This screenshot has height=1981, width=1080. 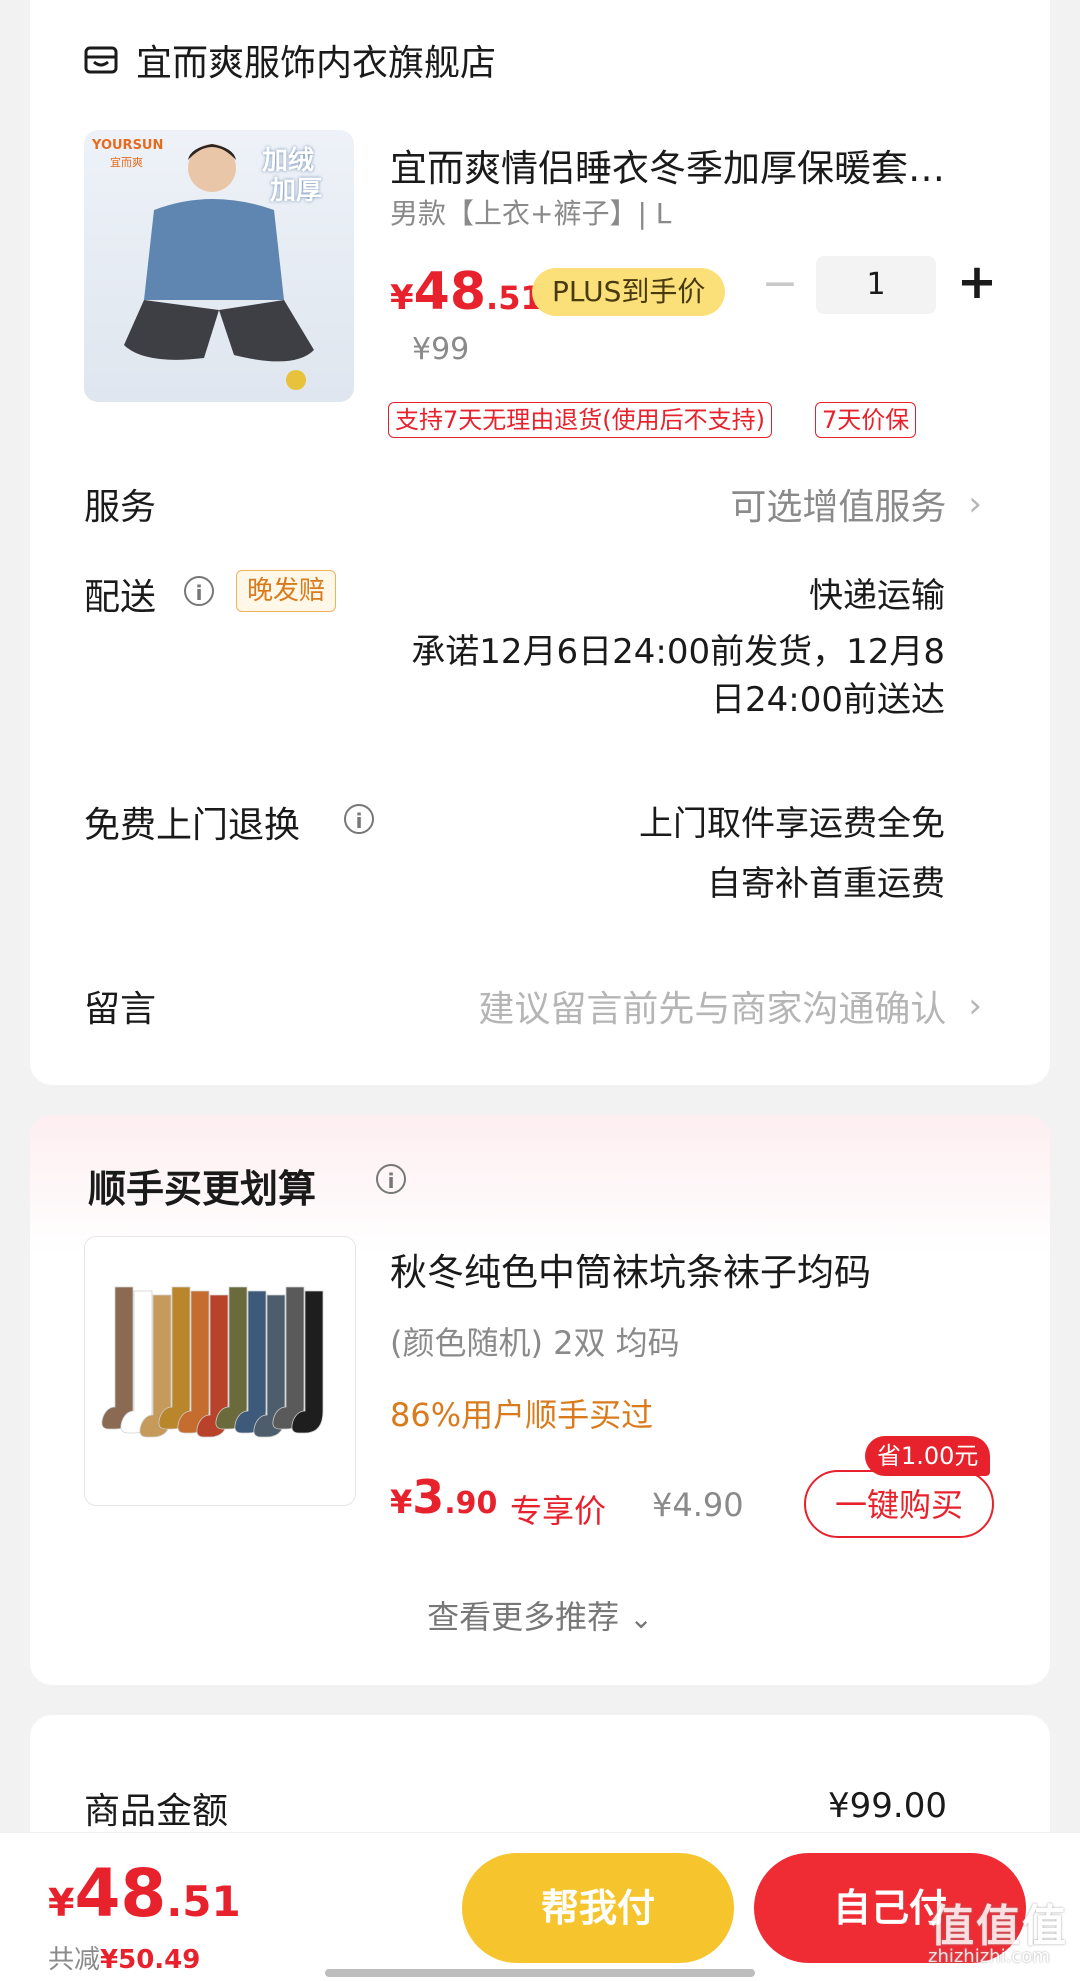 What do you see at coordinates (630, 1269) in the screenshot?
I see `addon-title: 秋冬纯色中筒袜坑条袜子均码` at bounding box center [630, 1269].